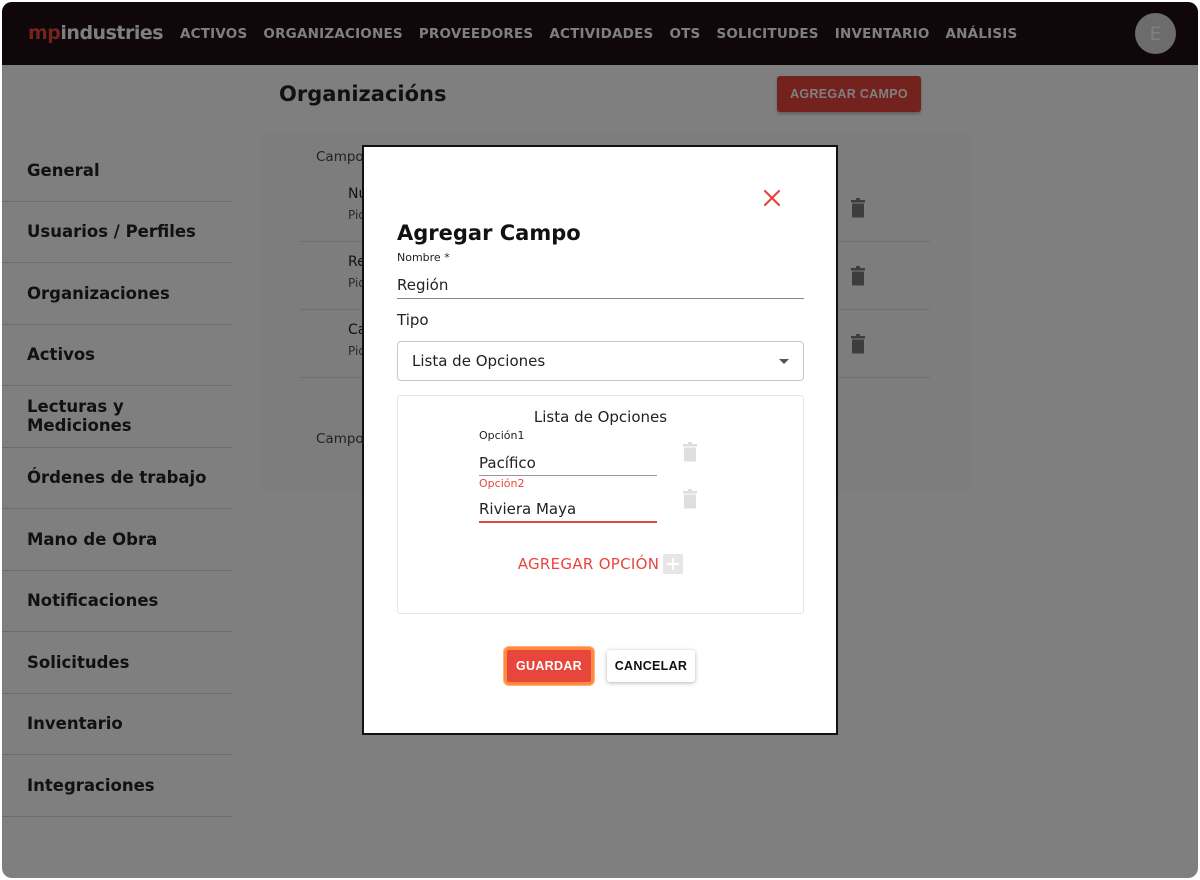 This screenshot has width=1200, height=880. Describe the element at coordinates (413, 320) in the screenshot. I see `type-field-label: Tipo` at that location.